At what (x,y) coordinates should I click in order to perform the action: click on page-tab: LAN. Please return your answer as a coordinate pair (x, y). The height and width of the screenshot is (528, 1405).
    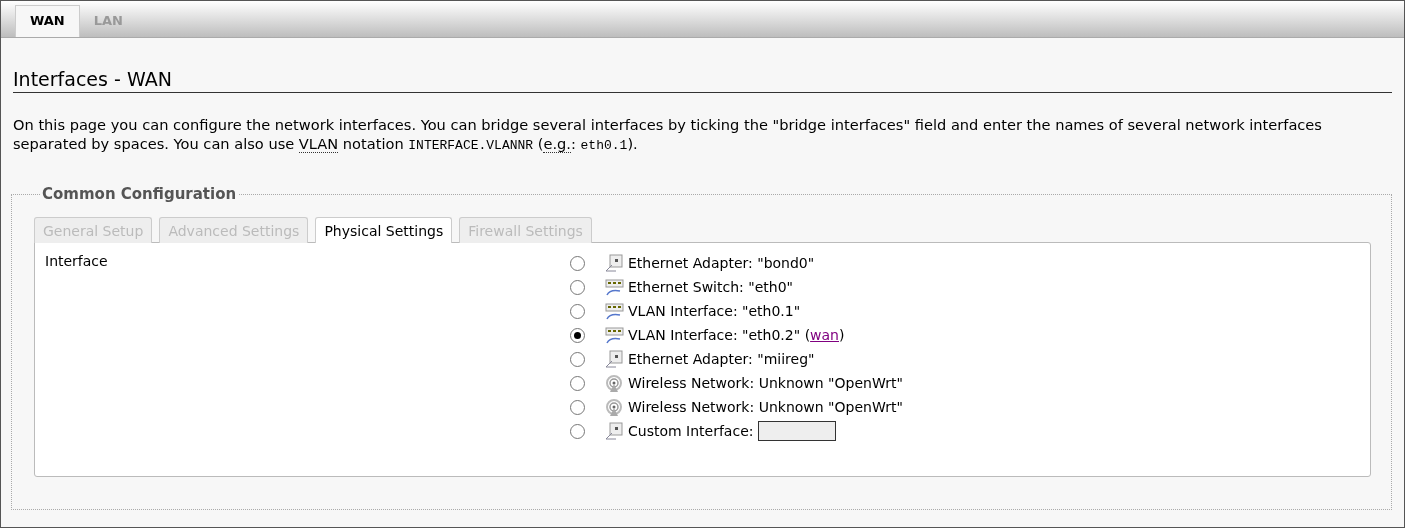
    Looking at the image, I should click on (108, 21).